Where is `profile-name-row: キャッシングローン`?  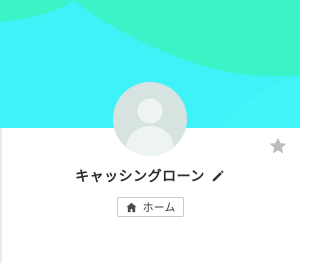
profile-name-row: キャッシングローン is located at coordinates (150, 176).